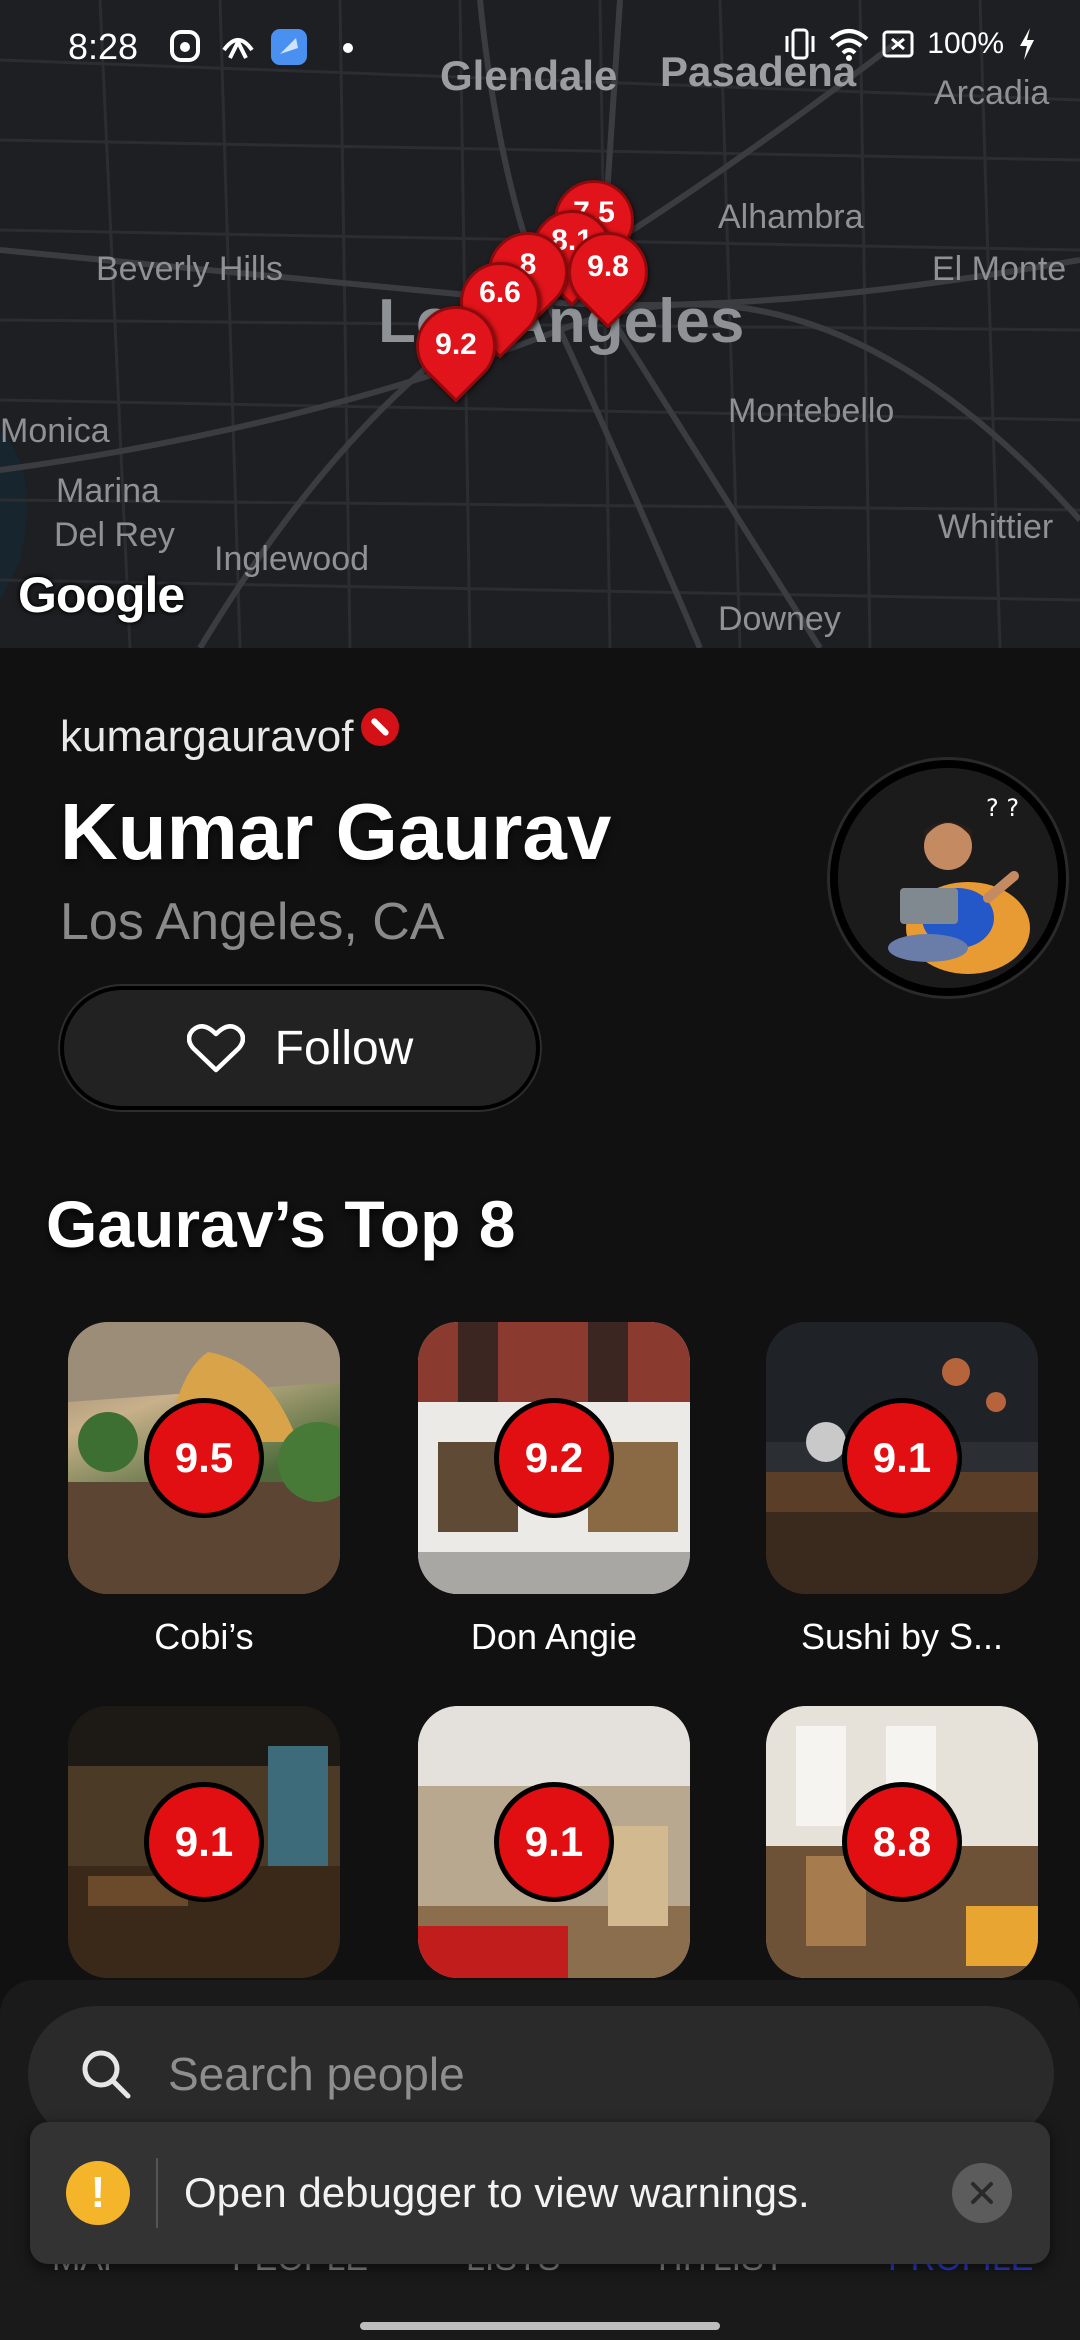 This screenshot has height=2340, width=1080. I want to click on toast-message: Open debugger to view warnings., so click(497, 2192).